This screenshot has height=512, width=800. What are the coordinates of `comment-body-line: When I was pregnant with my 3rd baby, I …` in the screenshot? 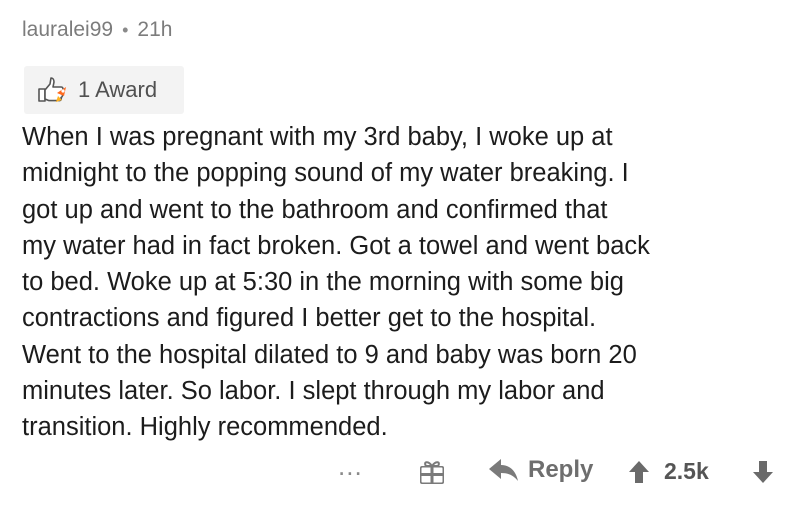 It's located at (317, 137).